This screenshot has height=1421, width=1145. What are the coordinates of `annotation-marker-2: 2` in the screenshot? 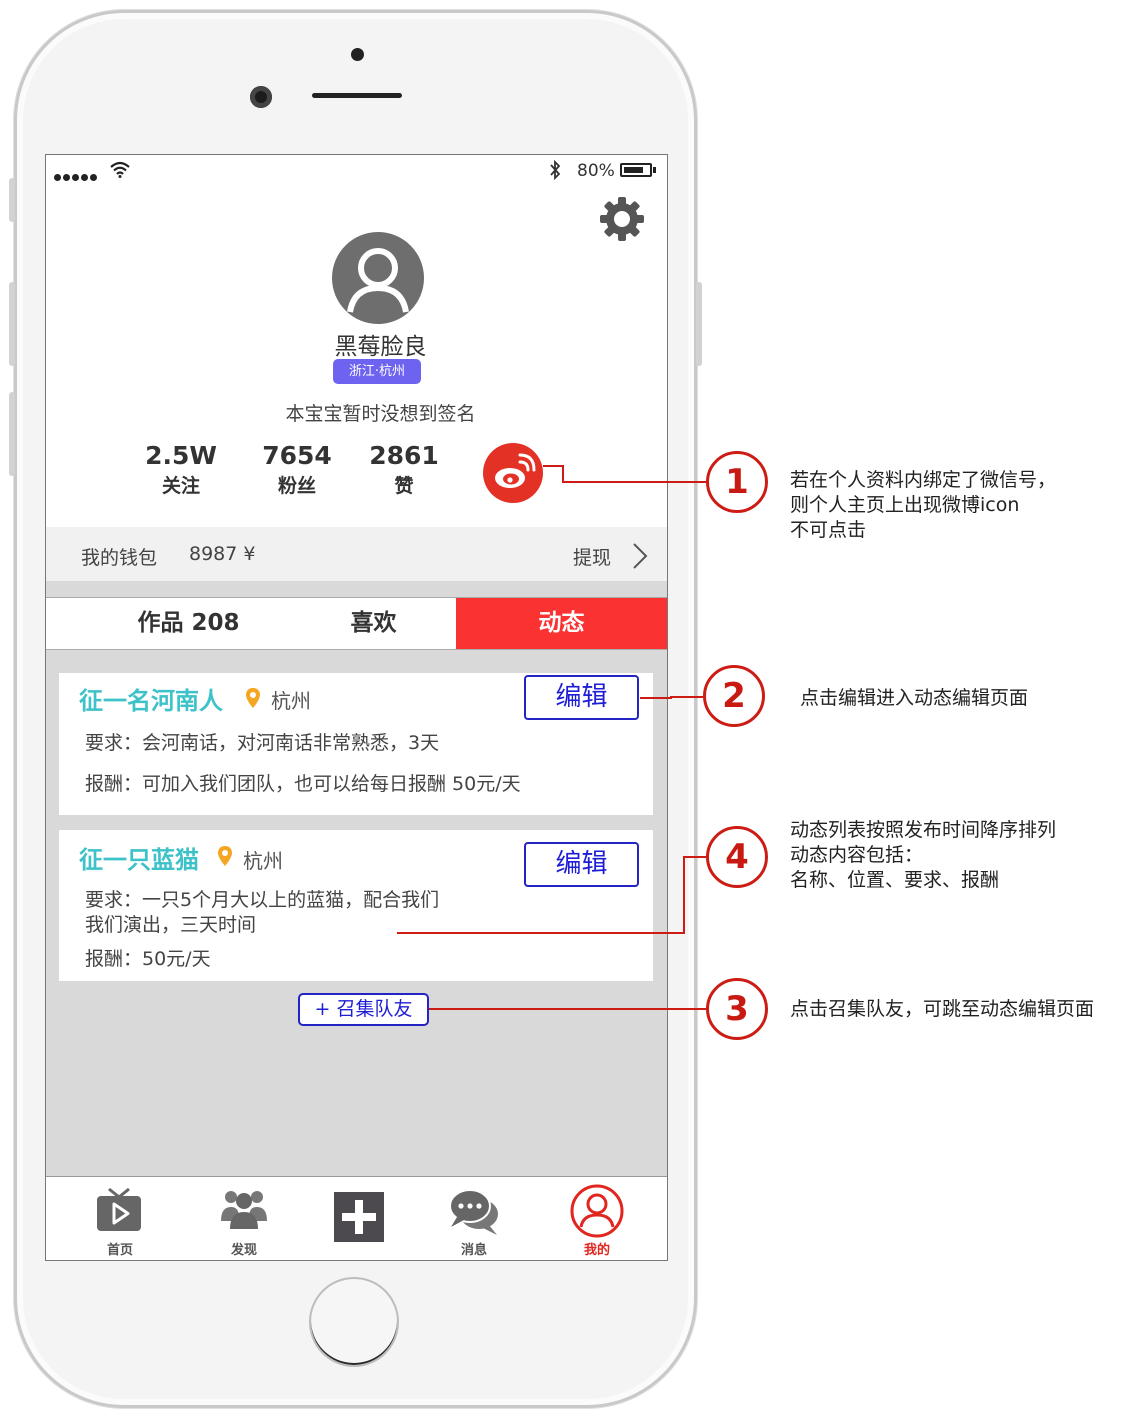 It's located at (734, 696).